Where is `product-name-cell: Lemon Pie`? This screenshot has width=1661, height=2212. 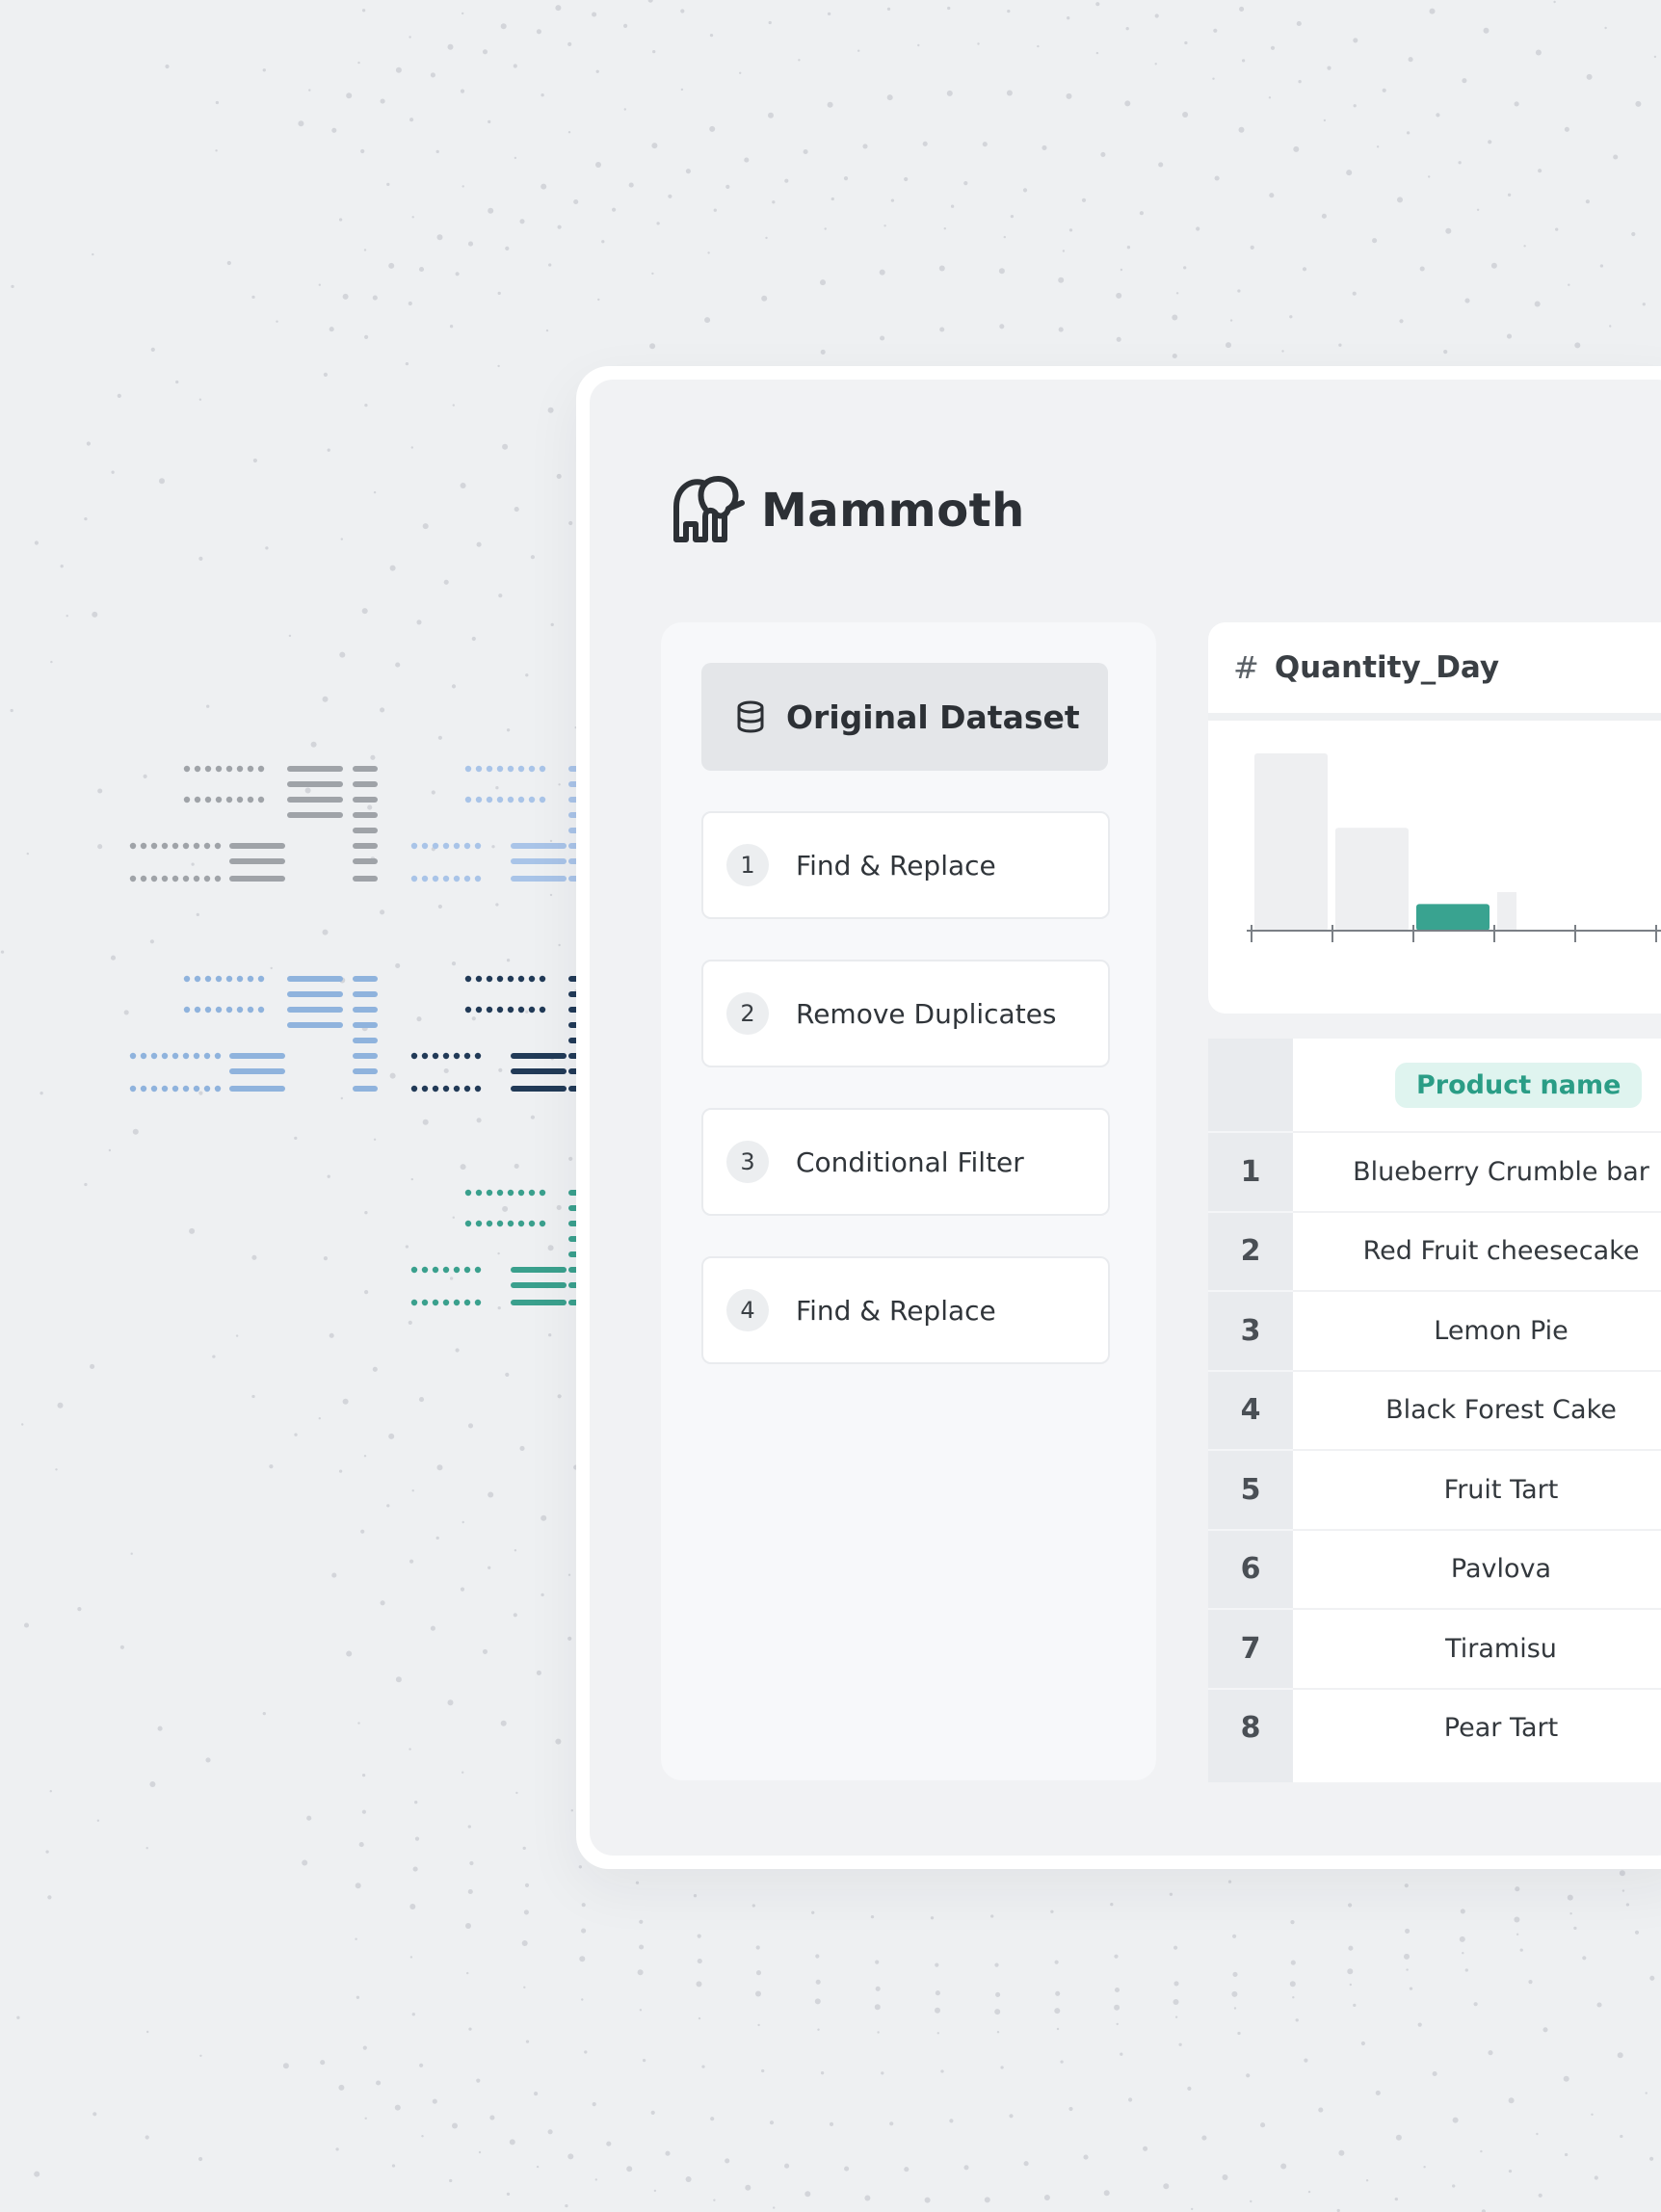 product-name-cell: Lemon Pie is located at coordinates (1477, 1330).